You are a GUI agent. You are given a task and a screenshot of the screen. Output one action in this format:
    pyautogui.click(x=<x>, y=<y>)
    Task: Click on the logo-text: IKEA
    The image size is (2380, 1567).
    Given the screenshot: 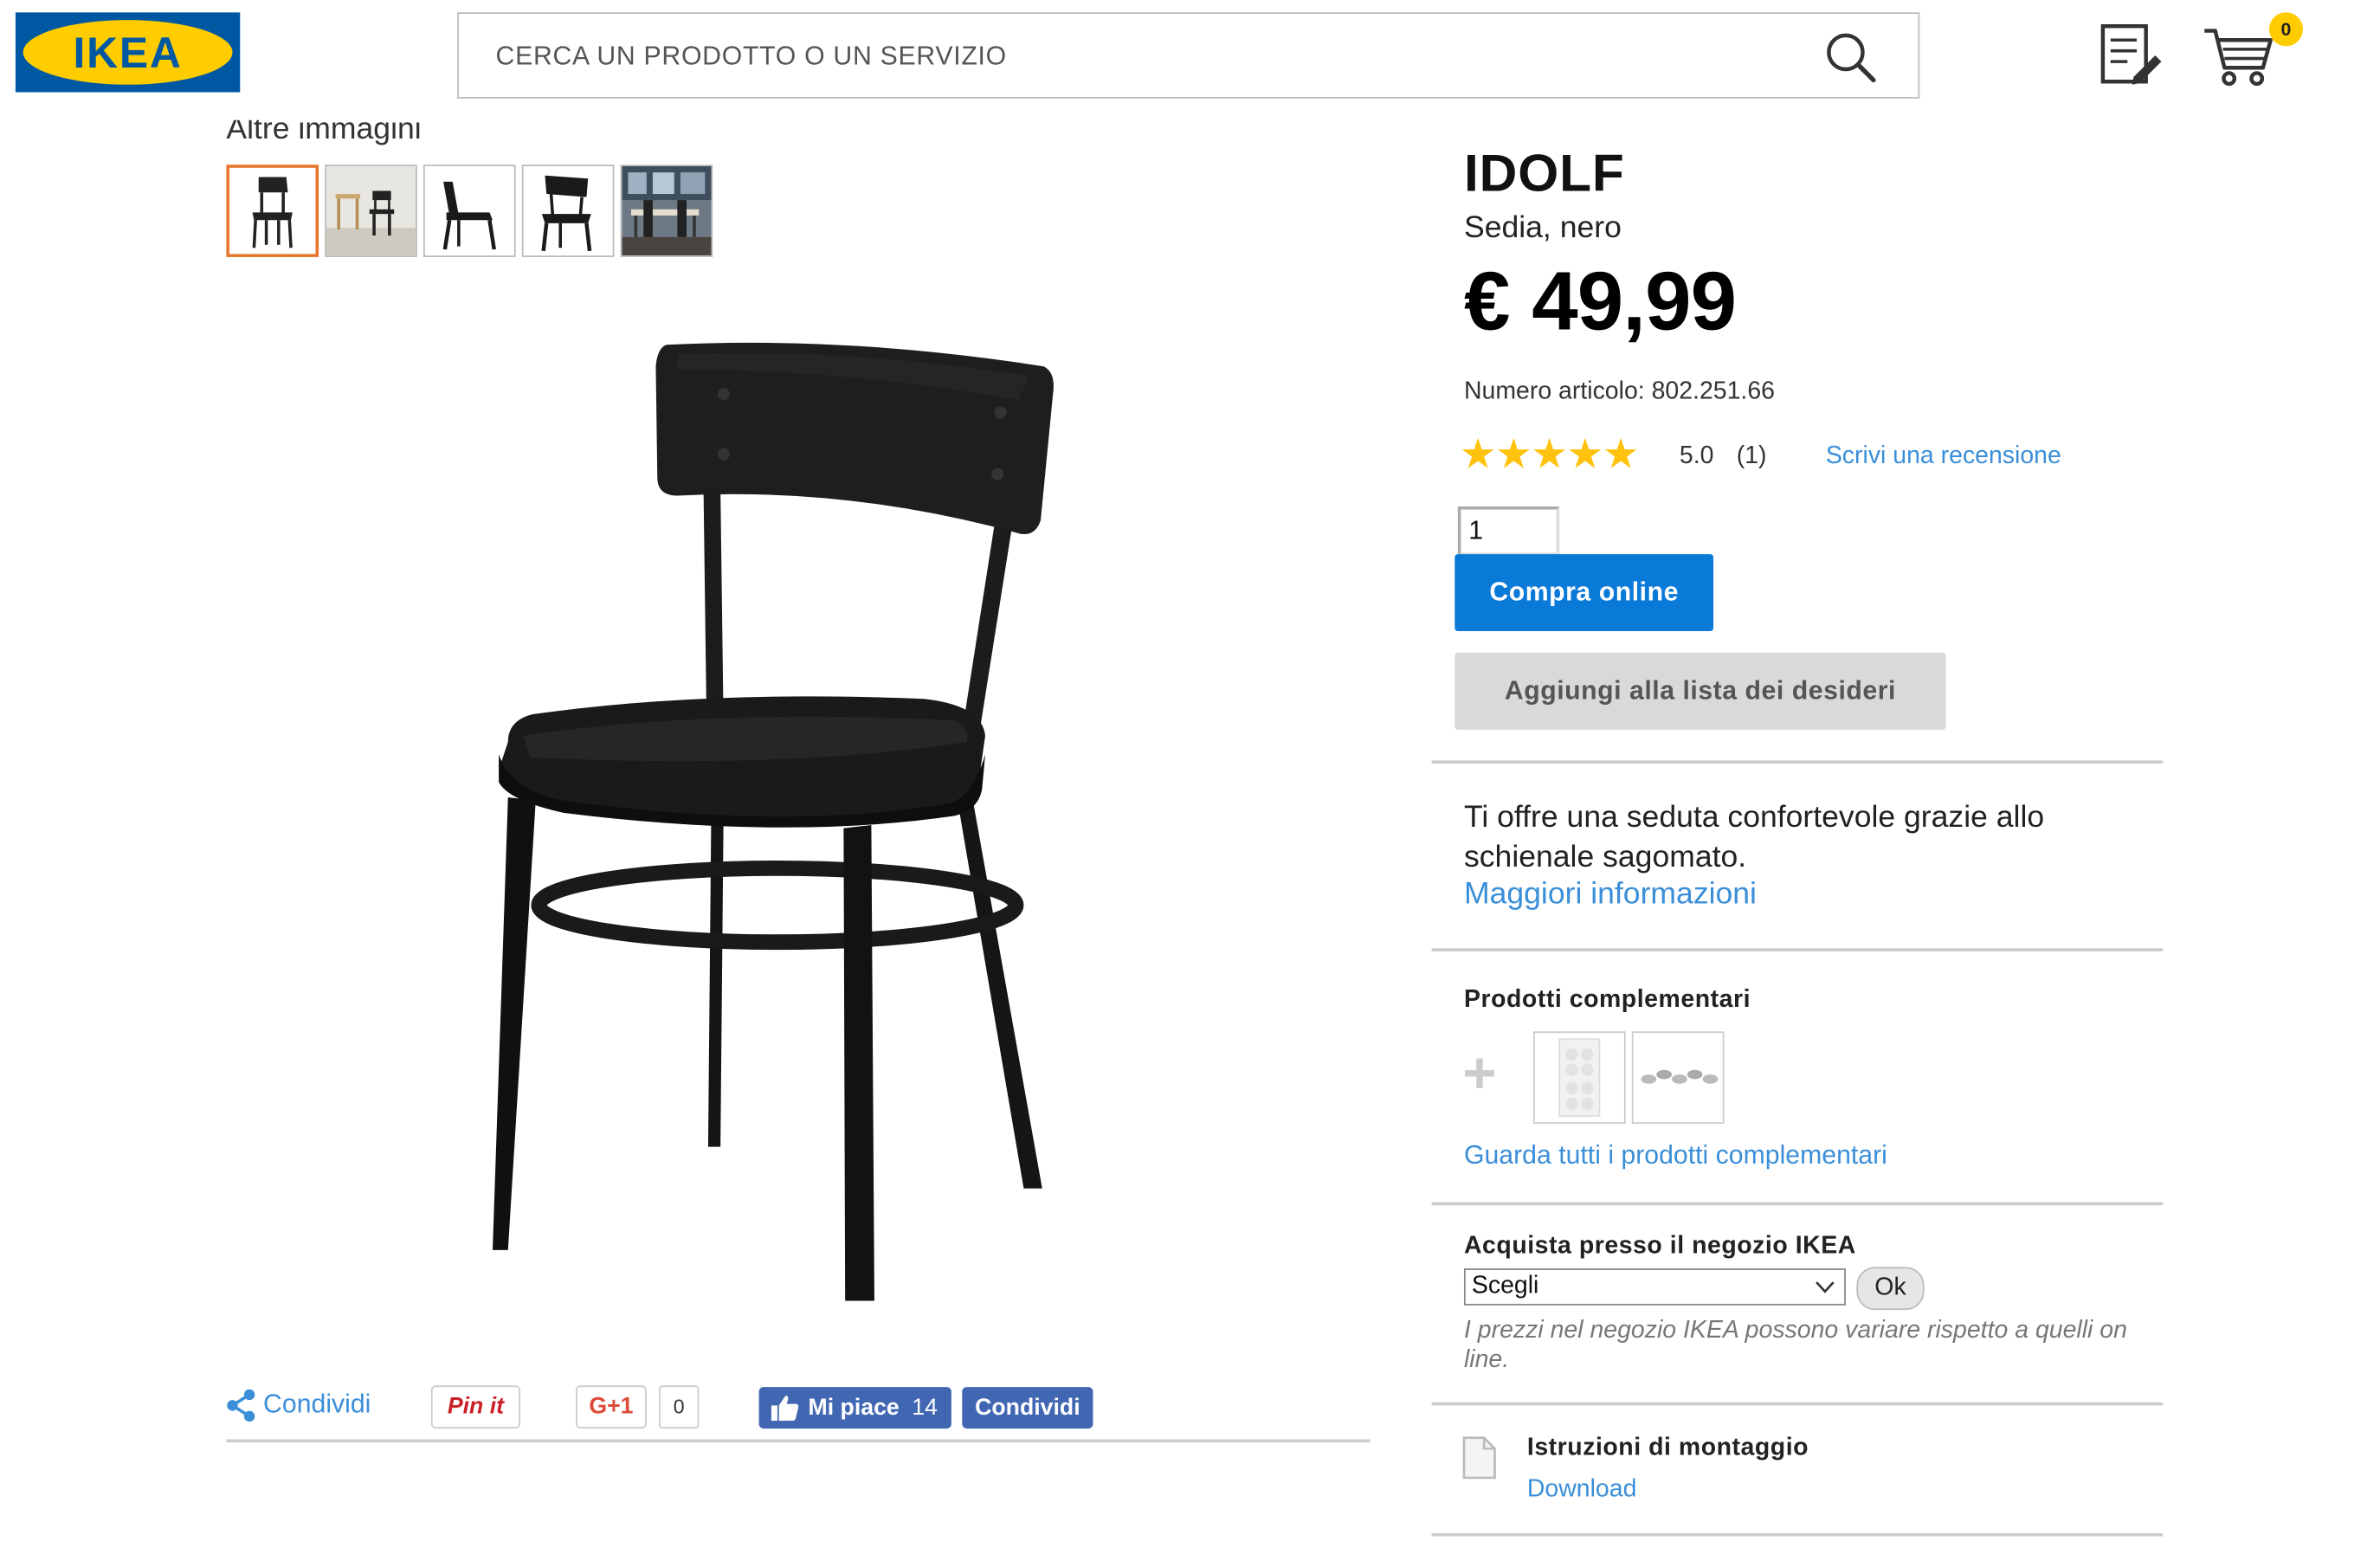 What is the action you would take?
    pyautogui.click(x=128, y=53)
    